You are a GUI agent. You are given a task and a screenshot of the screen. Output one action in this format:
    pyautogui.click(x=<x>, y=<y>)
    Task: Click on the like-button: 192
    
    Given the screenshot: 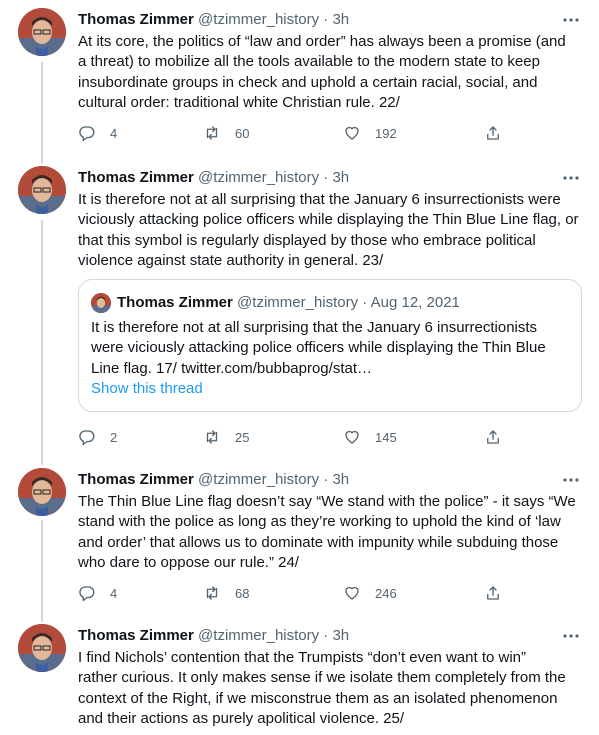 What is the action you would take?
    pyautogui.click(x=370, y=133)
    